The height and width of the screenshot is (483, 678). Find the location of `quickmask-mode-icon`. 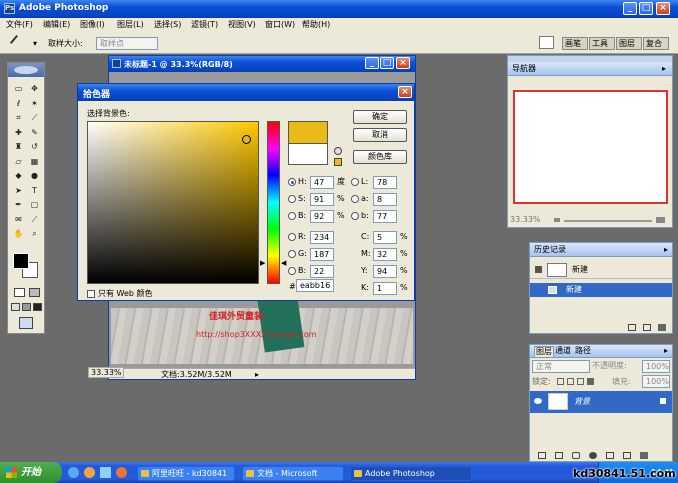

quickmask-mode-icon is located at coordinates (34, 292).